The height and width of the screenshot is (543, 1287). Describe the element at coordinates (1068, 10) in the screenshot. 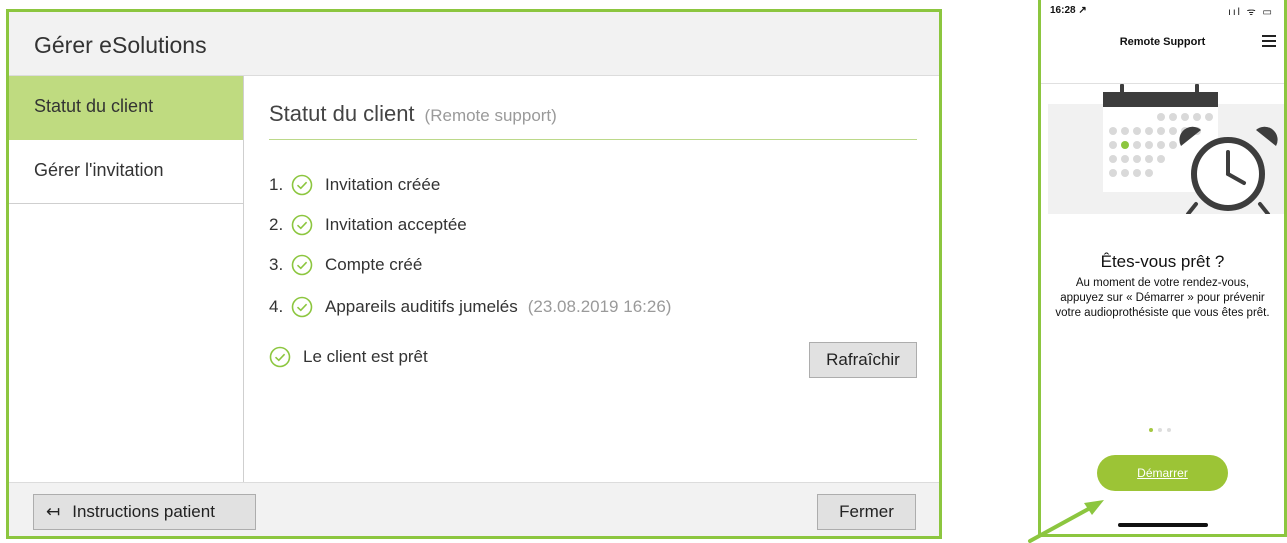

I see `status-time: 16:28 ↗` at that location.